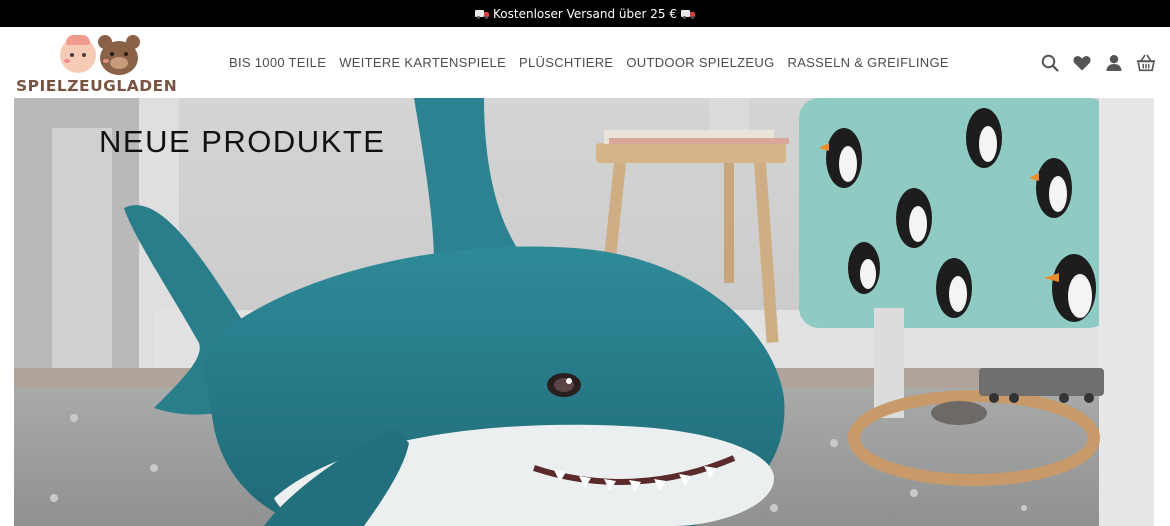 This screenshot has width=1170, height=526. I want to click on page-margin, so click(1162, 312).